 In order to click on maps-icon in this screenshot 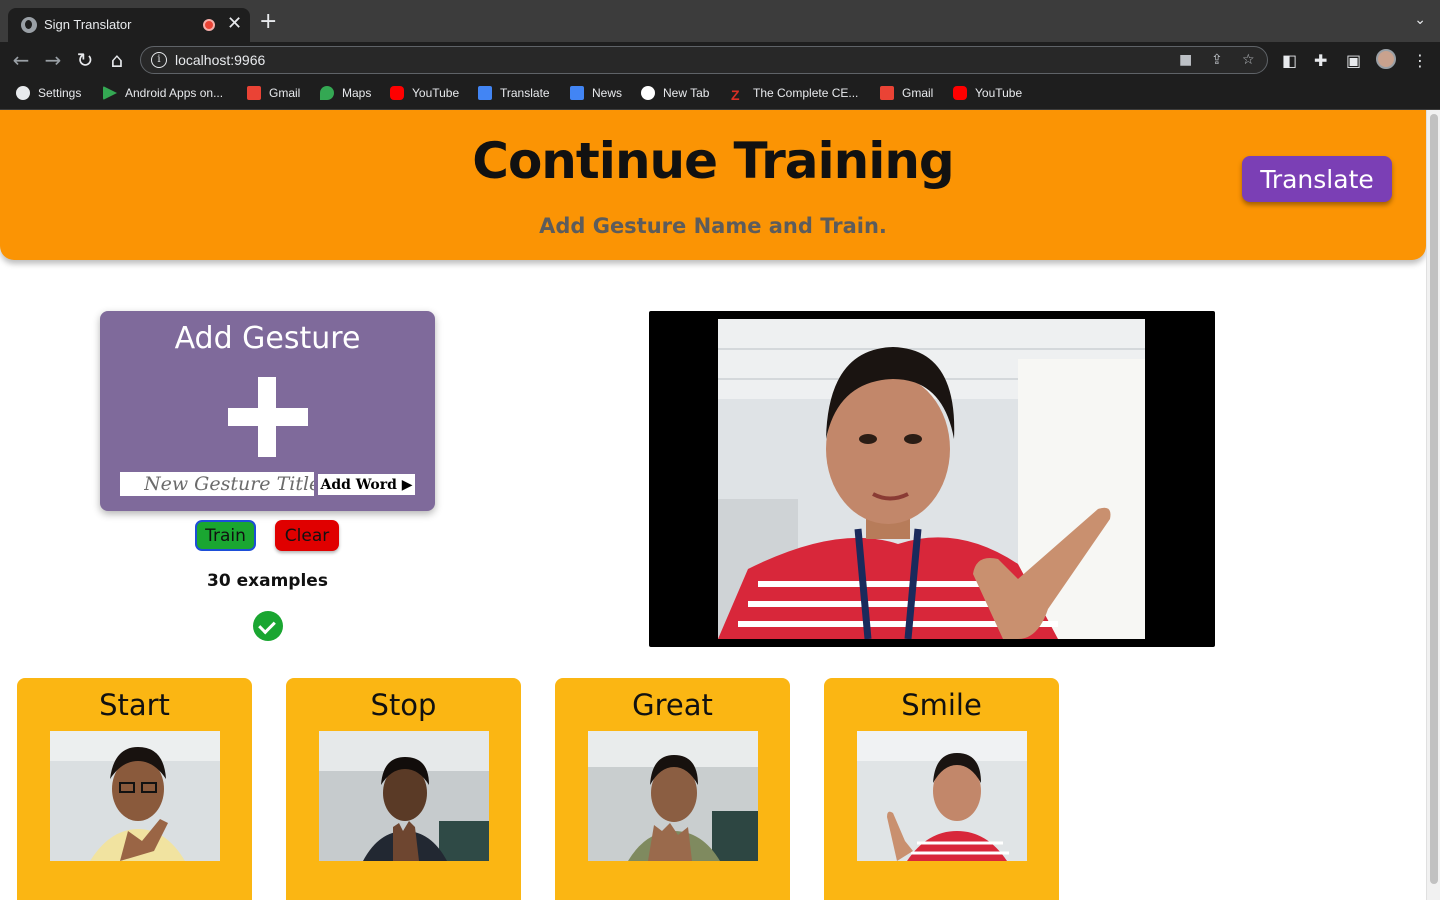, I will do `click(327, 93)`.